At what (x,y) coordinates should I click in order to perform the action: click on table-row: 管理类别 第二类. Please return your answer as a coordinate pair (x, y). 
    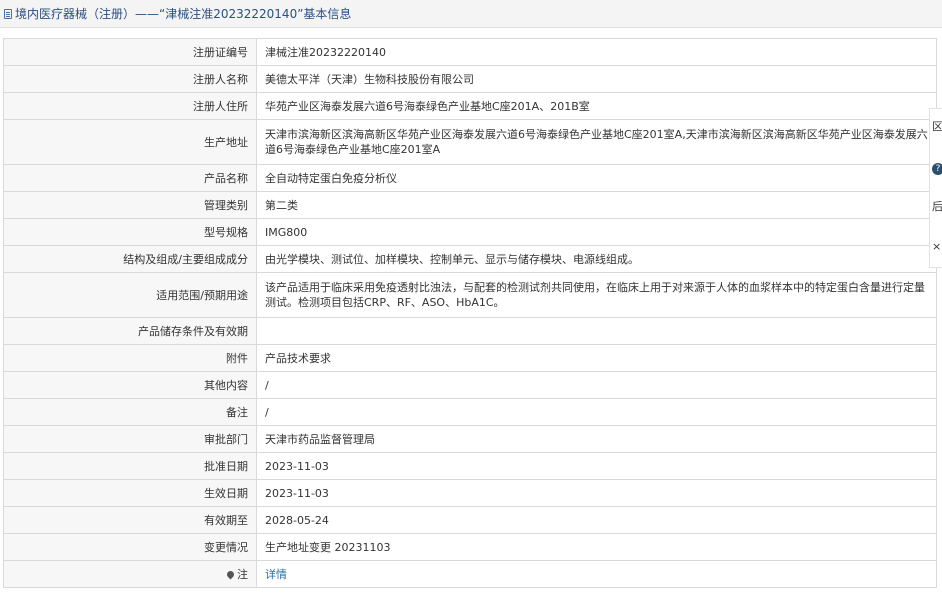
    Looking at the image, I should click on (470, 205).